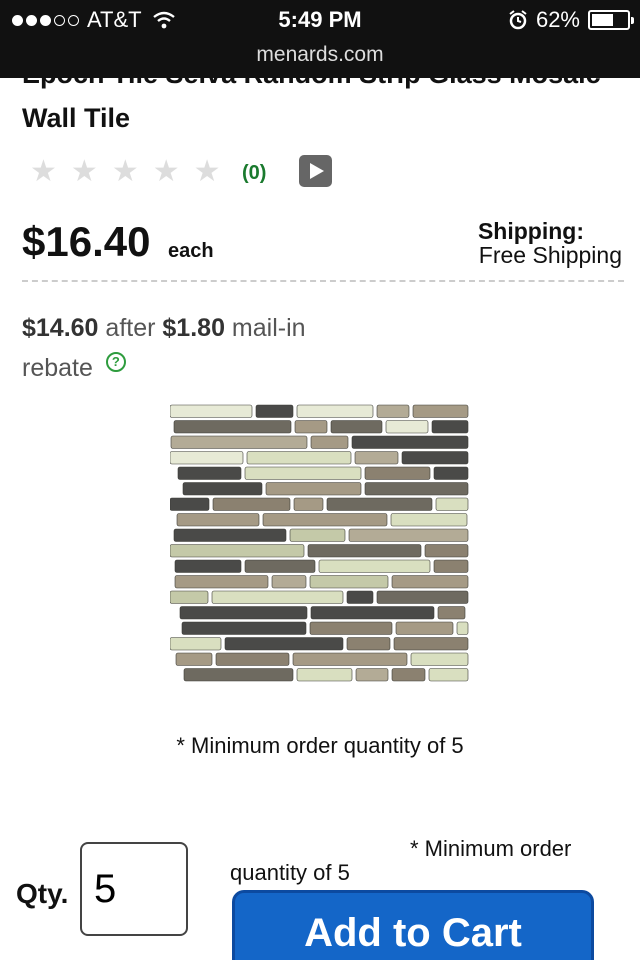  Describe the element at coordinates (290, 872) in the screenshot. I see `min-order-note-line2: quantity of 5` at that location.